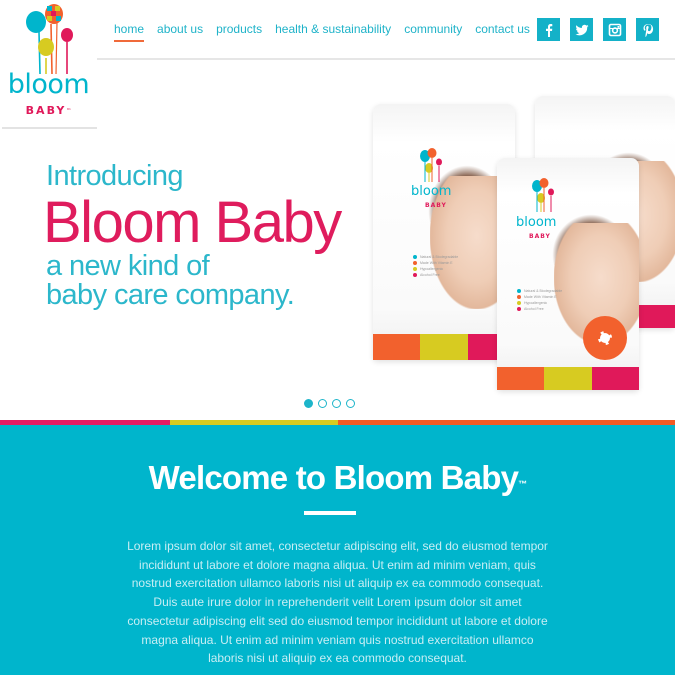 Image resolution: width=675 pixels, height=675 pixels. What do you see at coordinates (48, 64) in the screenshot?
I see `logo: bloom BABY™` at bounding box center [48, 64].